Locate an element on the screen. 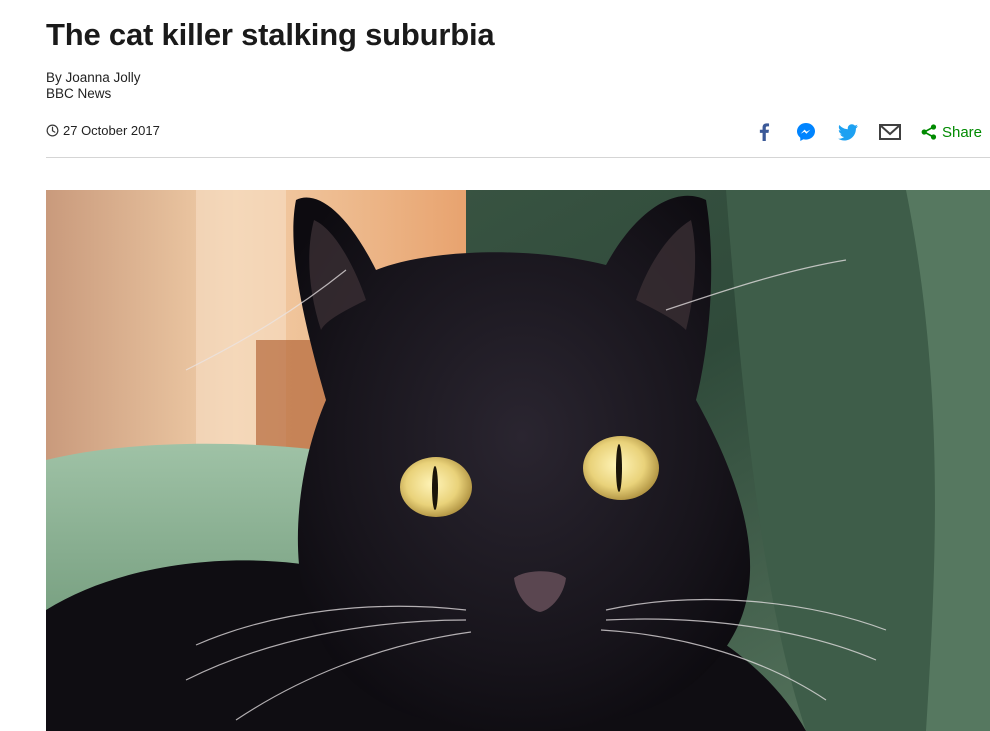 The image size is (990, 731). facebook-share-button is located at coordinates (764, 132).